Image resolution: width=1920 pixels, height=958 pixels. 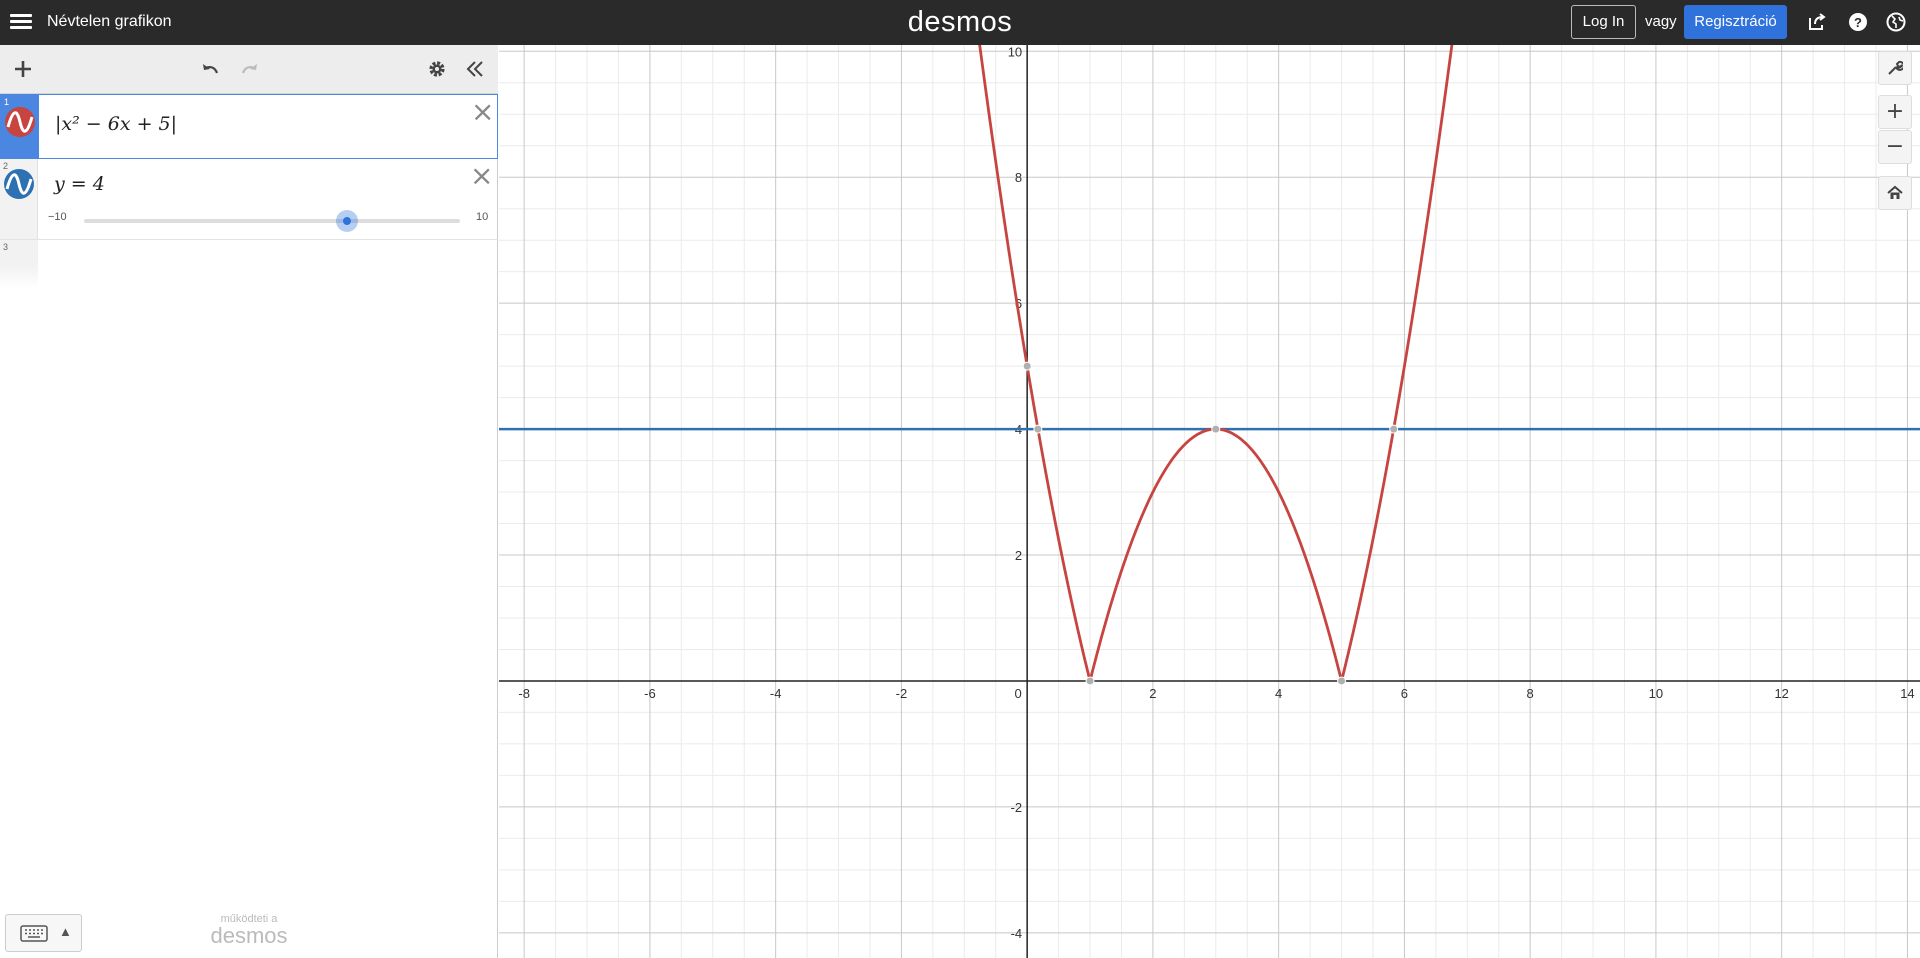 What do you see at coordinates (116, 124) in the screenshot?
I see `expression-math: |x² − 6x + 5|` at bounding box center [116, 124].